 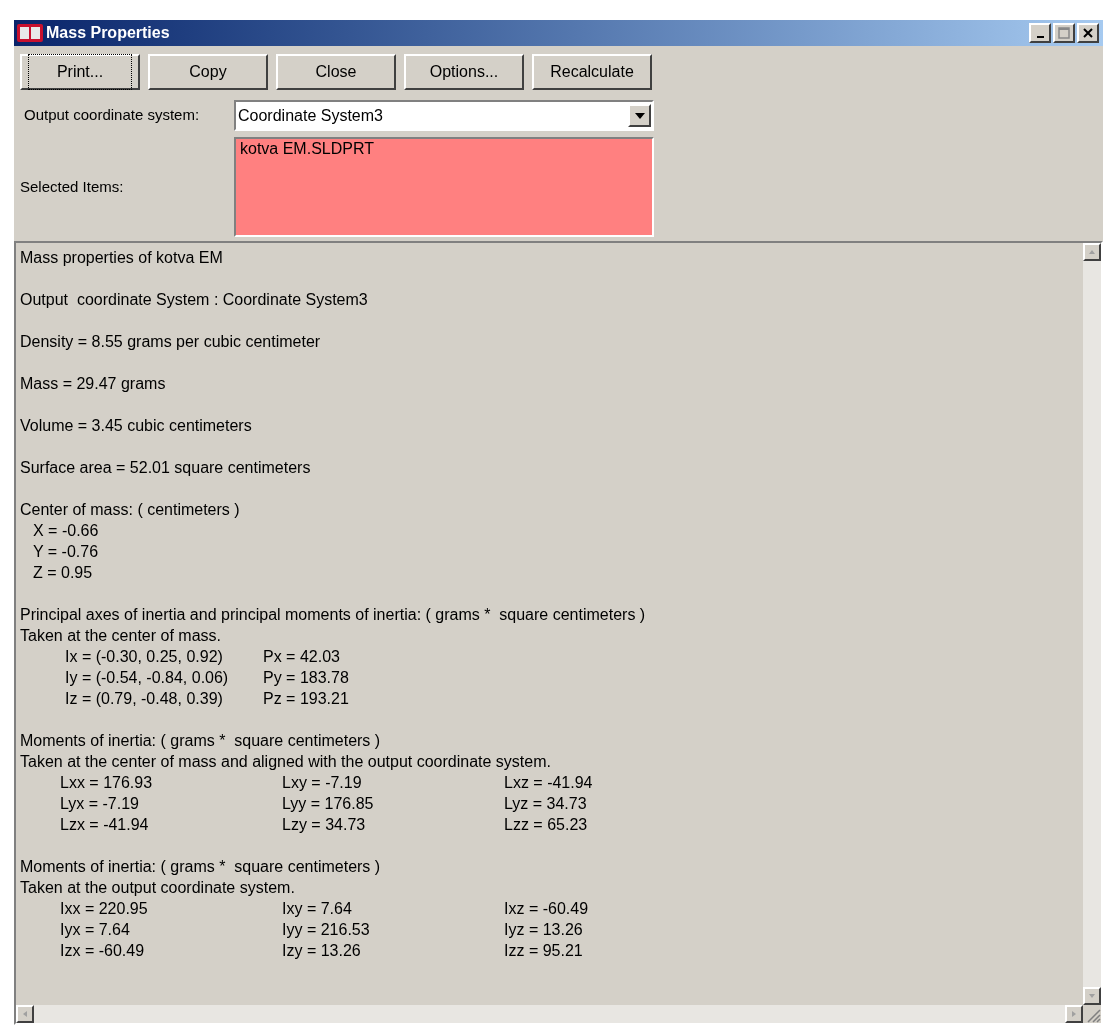 I want to click on field-label: Selected Items:, so click(x=72, y=186).